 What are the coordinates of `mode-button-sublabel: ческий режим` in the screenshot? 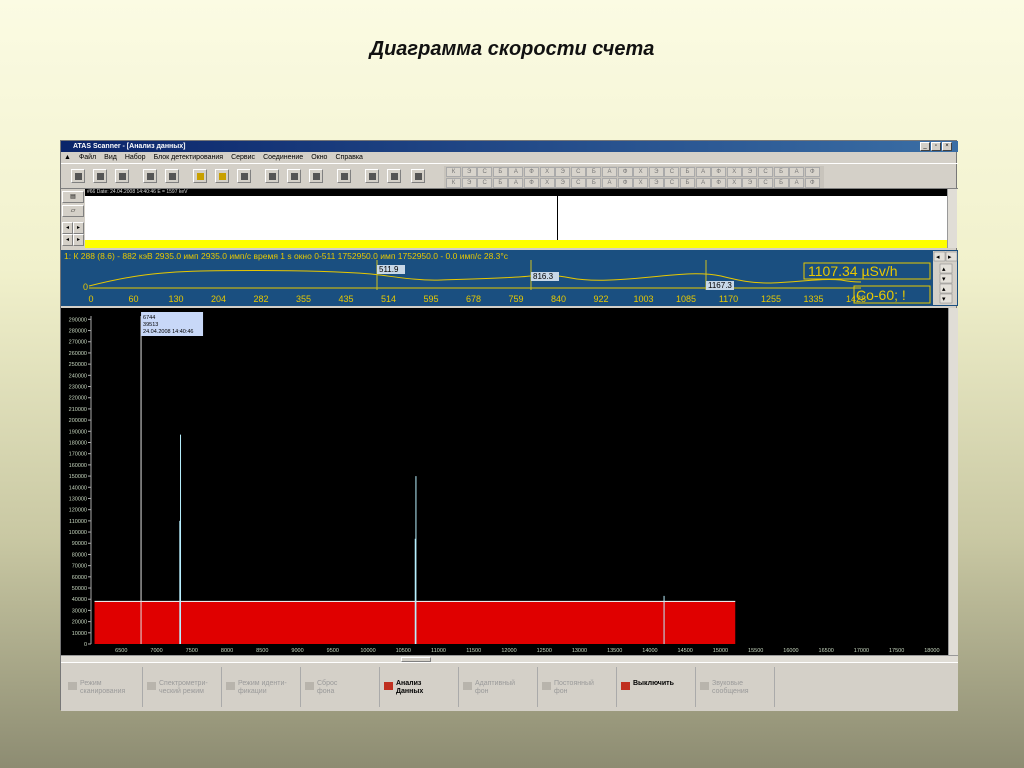 It's located at (181, 691).